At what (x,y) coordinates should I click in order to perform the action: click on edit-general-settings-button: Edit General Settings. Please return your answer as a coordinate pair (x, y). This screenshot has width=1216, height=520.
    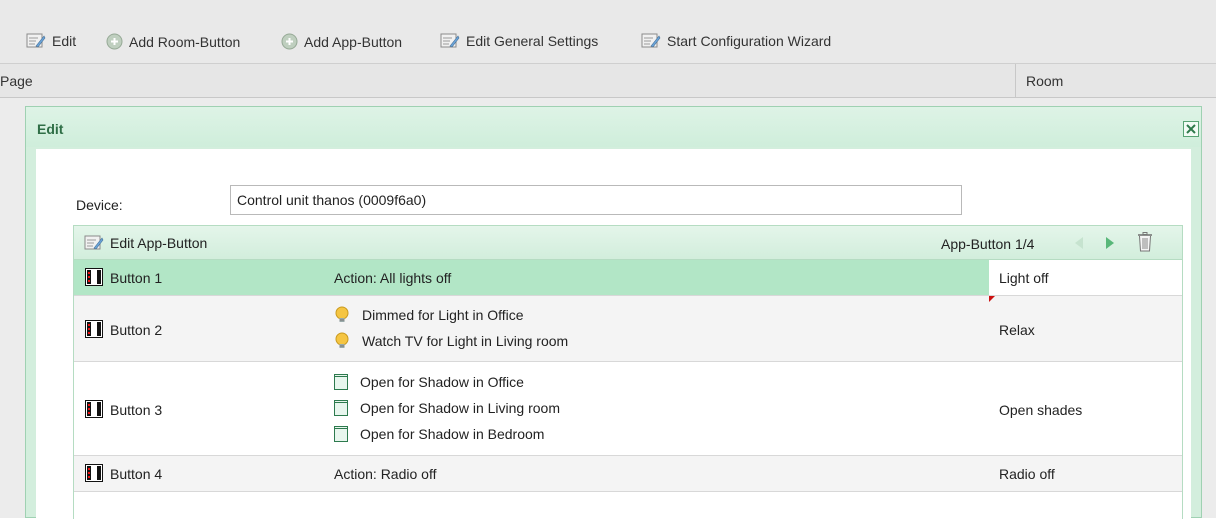
    Looking at the image, I should click on (519, 41).